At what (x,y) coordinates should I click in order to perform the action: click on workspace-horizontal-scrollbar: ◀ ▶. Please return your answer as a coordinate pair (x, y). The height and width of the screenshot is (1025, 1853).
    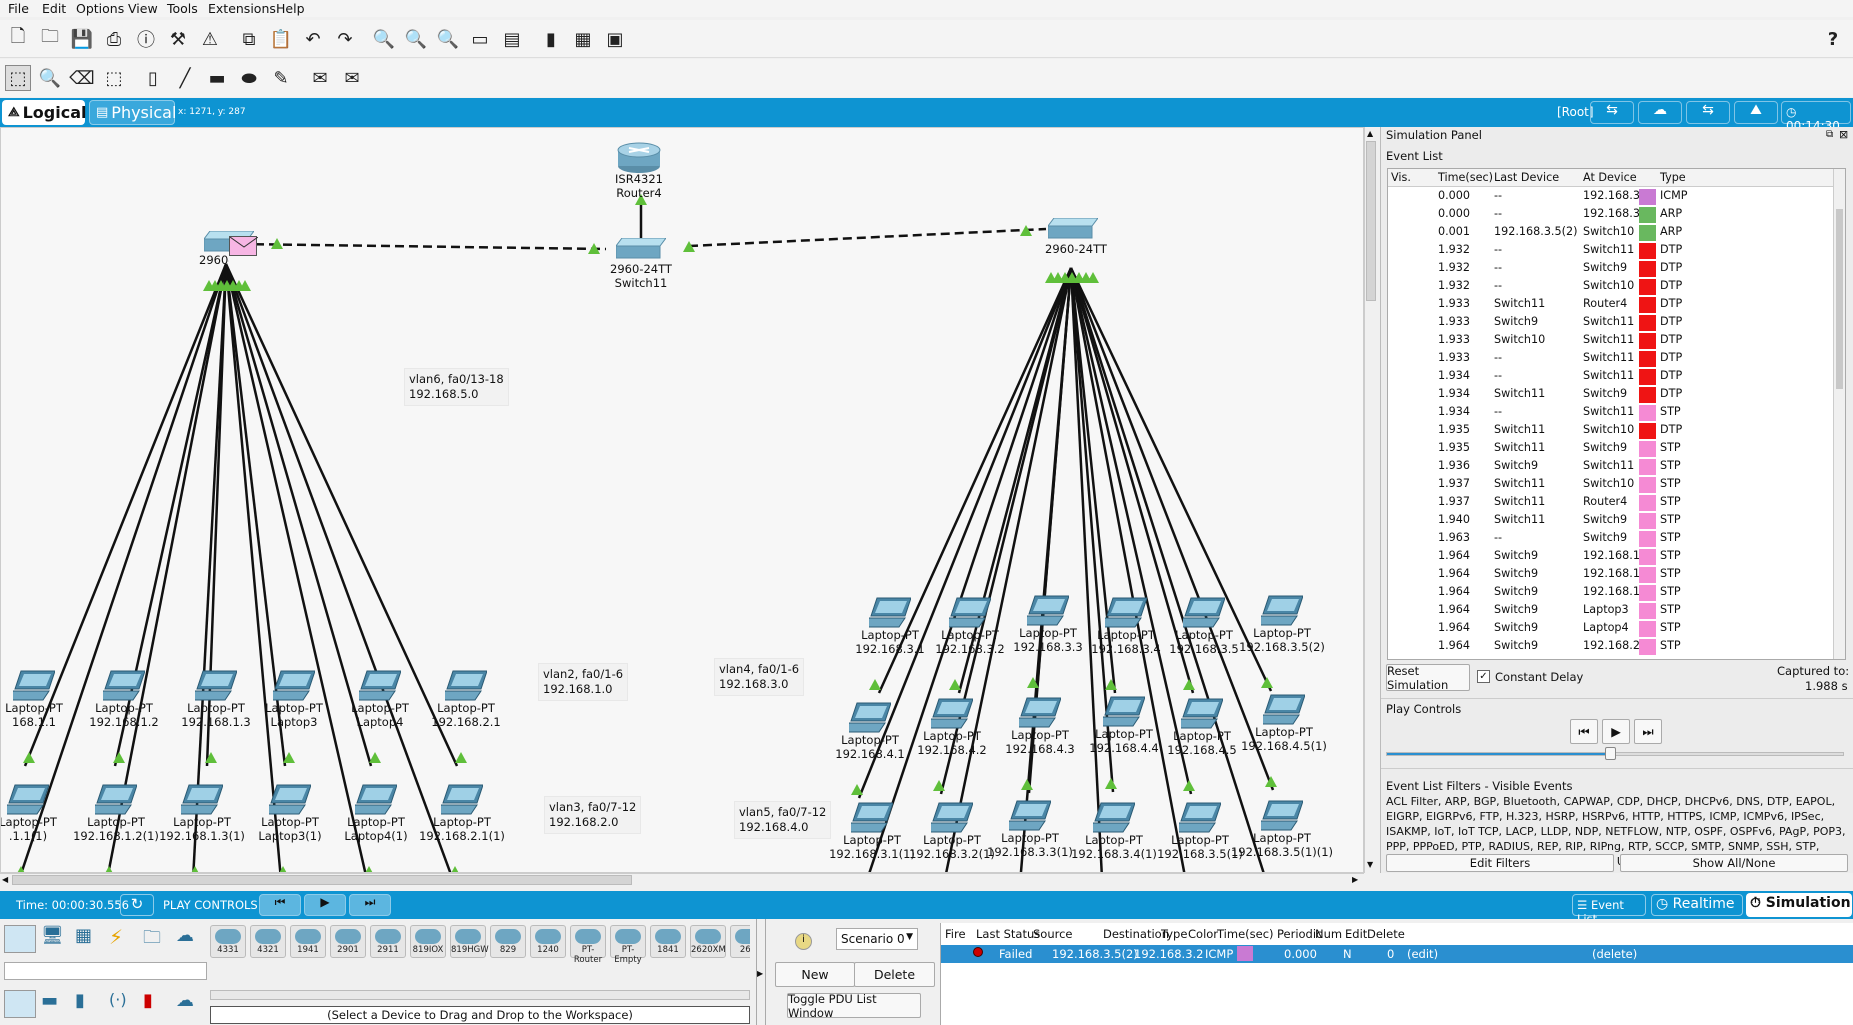
    Looking at the image, I should click on (682, 879).